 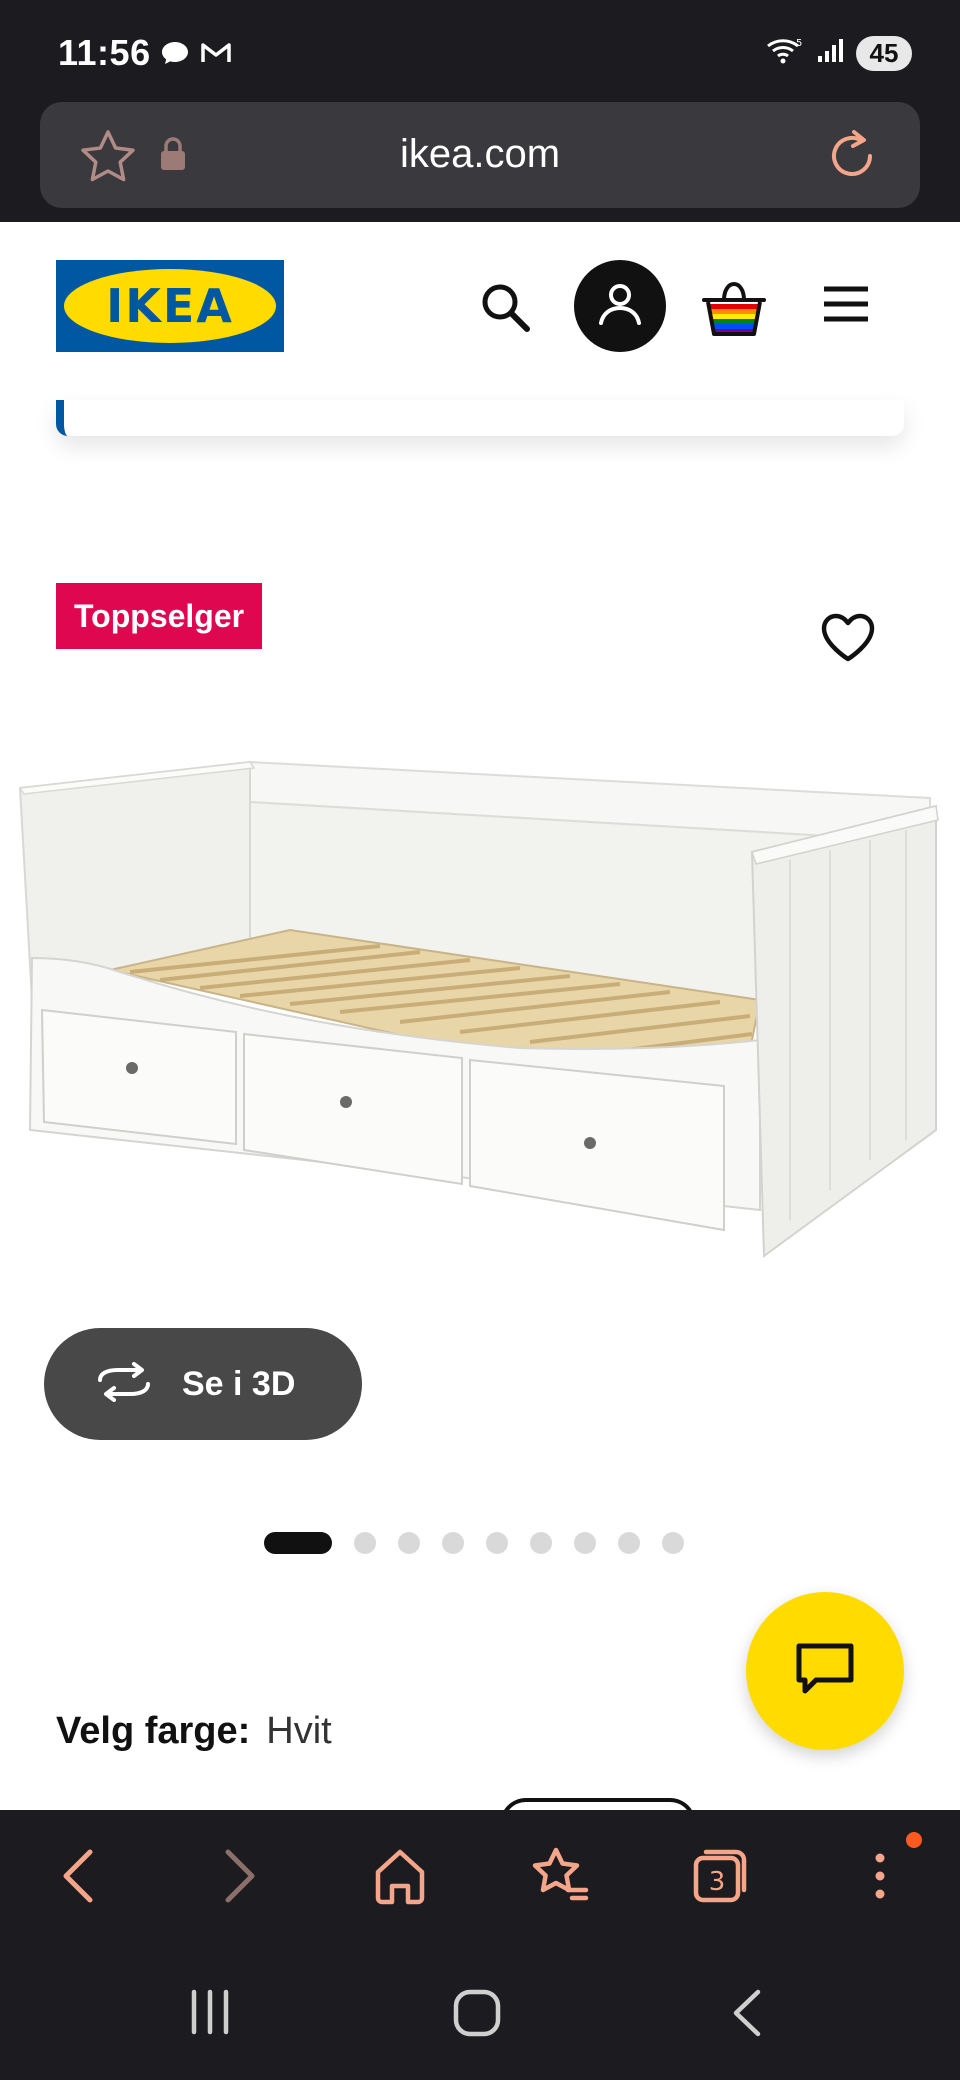 What do you see at coordinates (196, 55) in the screenshot?
I see `notification-icons` at bounding box center [196, 55].